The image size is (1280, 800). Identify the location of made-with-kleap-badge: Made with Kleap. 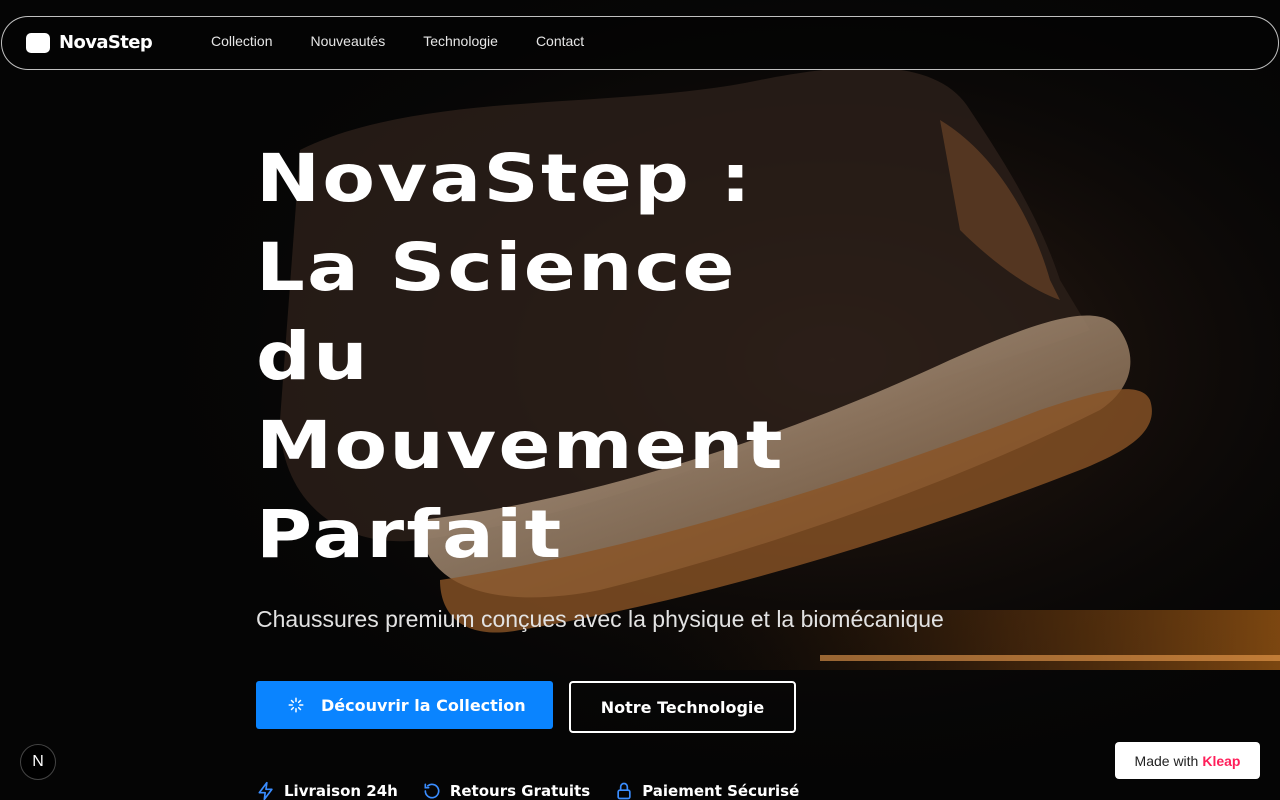
(1187, 760).